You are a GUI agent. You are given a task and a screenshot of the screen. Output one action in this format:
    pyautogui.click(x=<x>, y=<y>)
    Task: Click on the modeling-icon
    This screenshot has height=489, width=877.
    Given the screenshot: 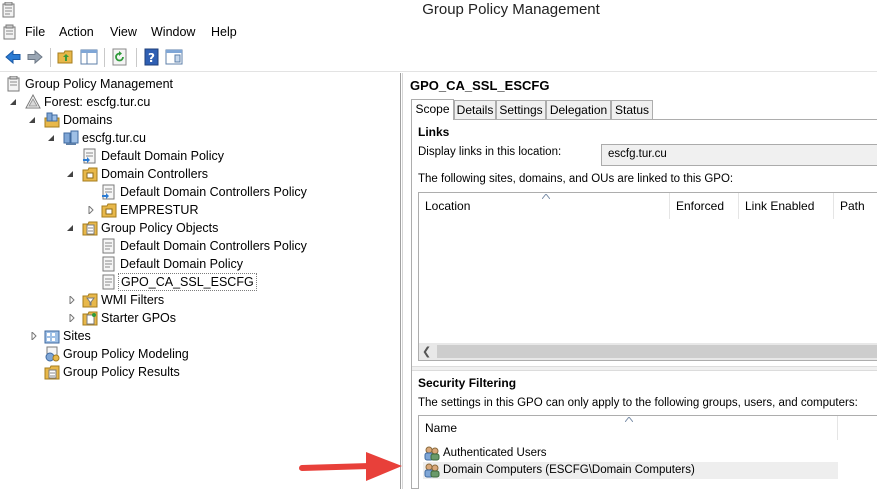 What is the action you would take?
    pyautogui.click(x=52, y=354)
    